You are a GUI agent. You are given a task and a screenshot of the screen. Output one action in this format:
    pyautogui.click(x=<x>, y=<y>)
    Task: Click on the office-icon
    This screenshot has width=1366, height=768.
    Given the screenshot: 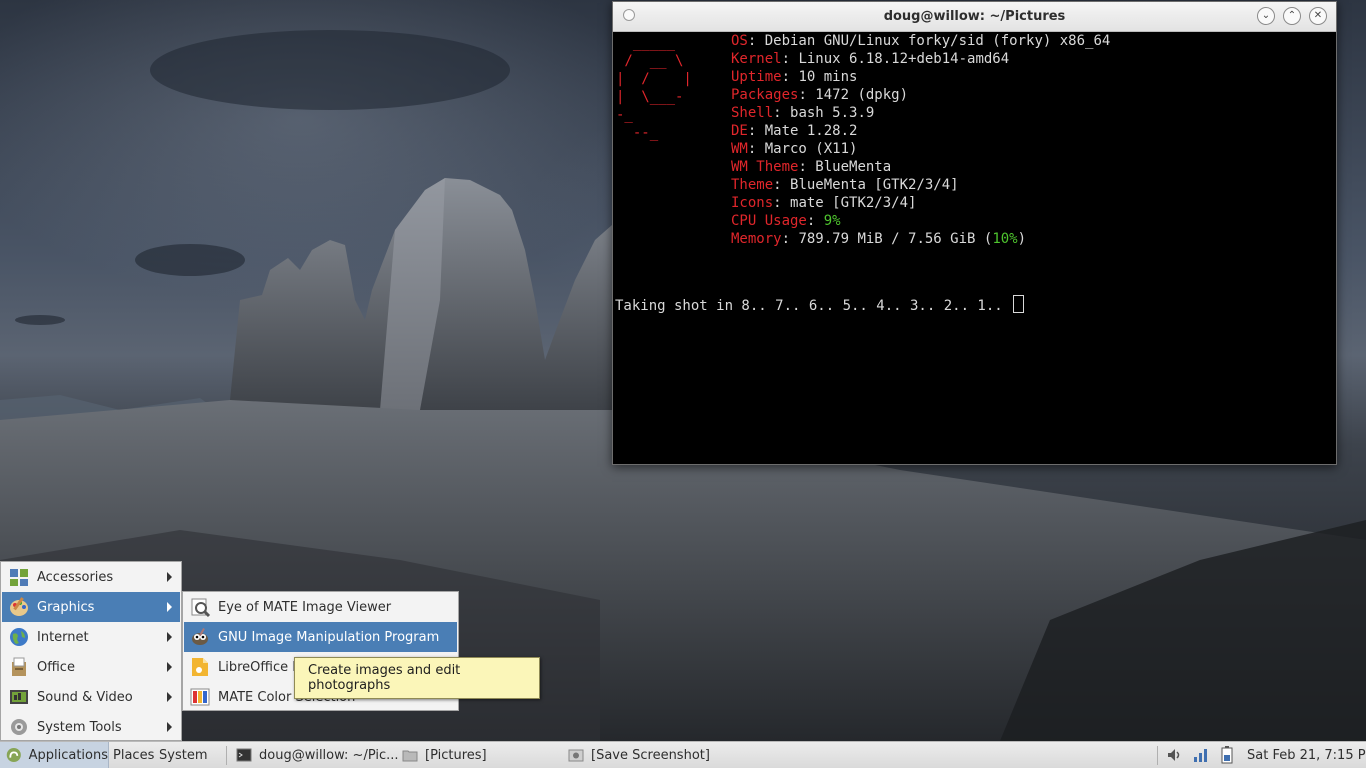 What is the action you would take?
    pyautogui.click(x=19, y=666)
    